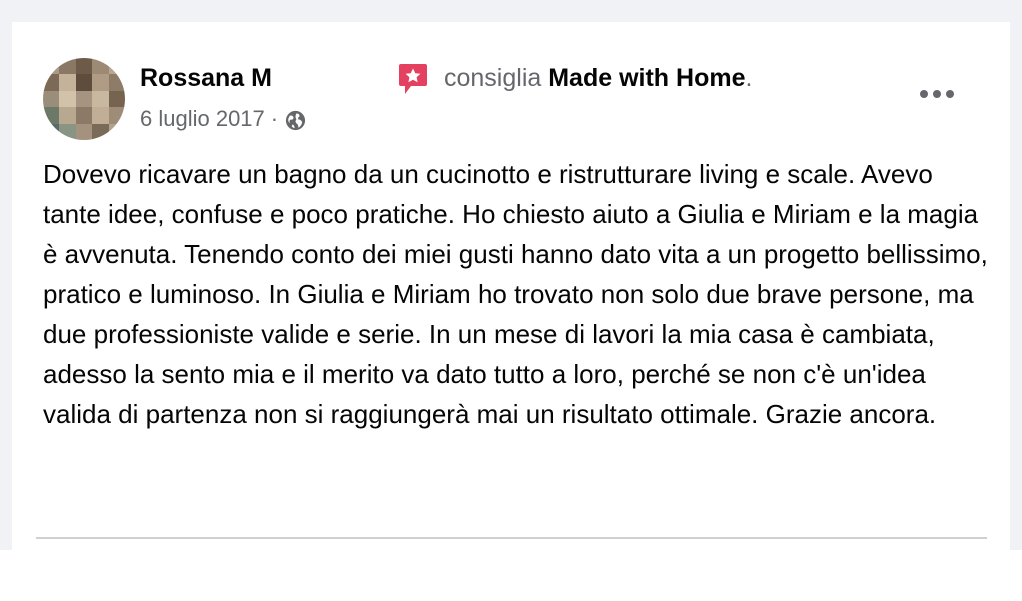 The width and height of the screenshot is (1022, 601). I want to click on recommendation-line: consiglia Made with Home., so click(598, 78).